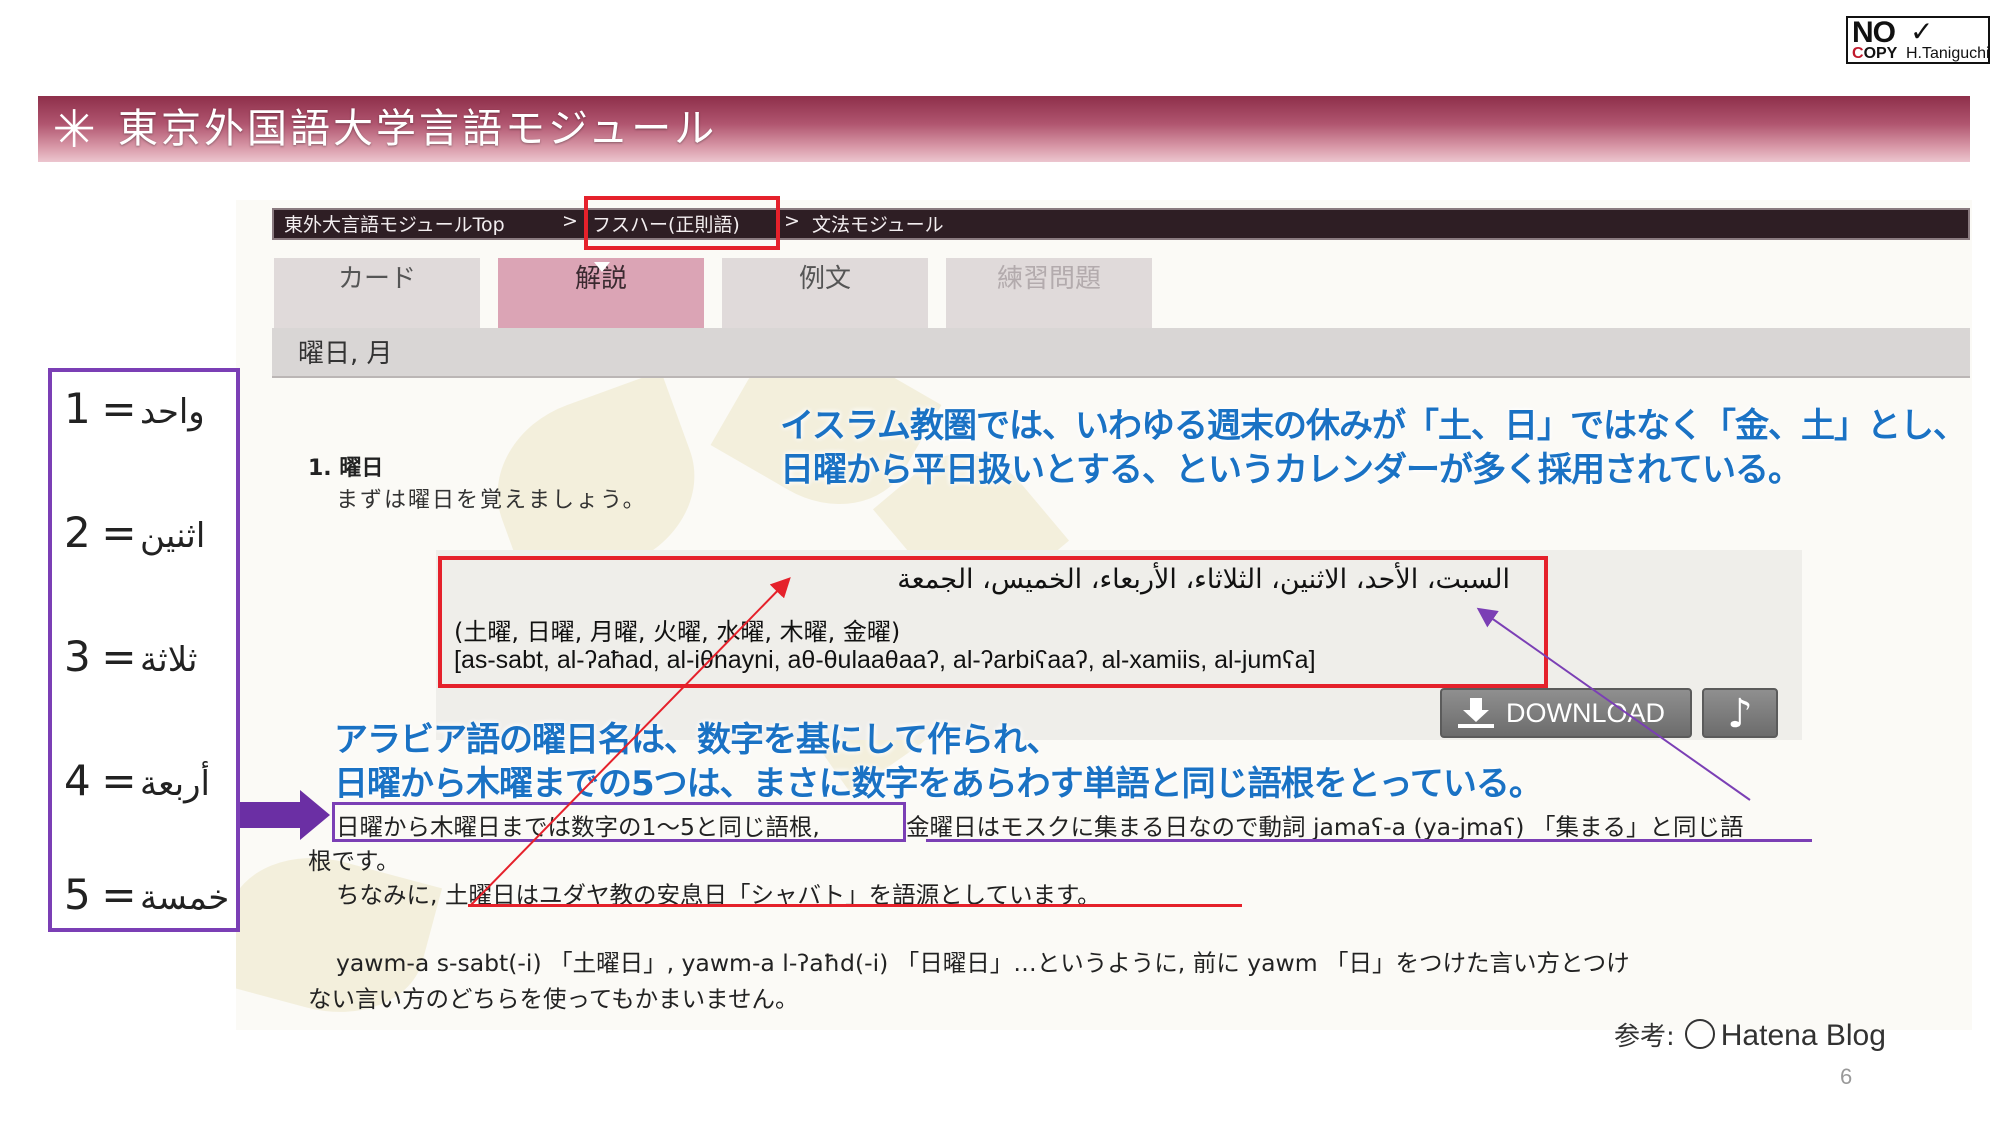 This screenshot has width=2000, height=1125. I want to click on breadcrumb-current: 文法モジュール, so click(878, 225).